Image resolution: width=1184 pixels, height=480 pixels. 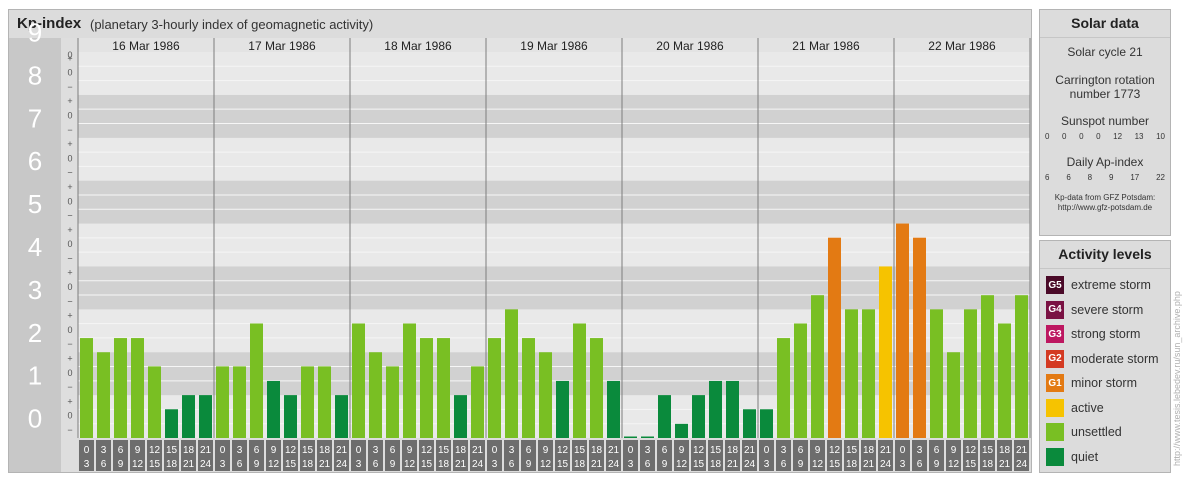 I want to click on sunspot-value: 13, so click(x=1139, y=136).